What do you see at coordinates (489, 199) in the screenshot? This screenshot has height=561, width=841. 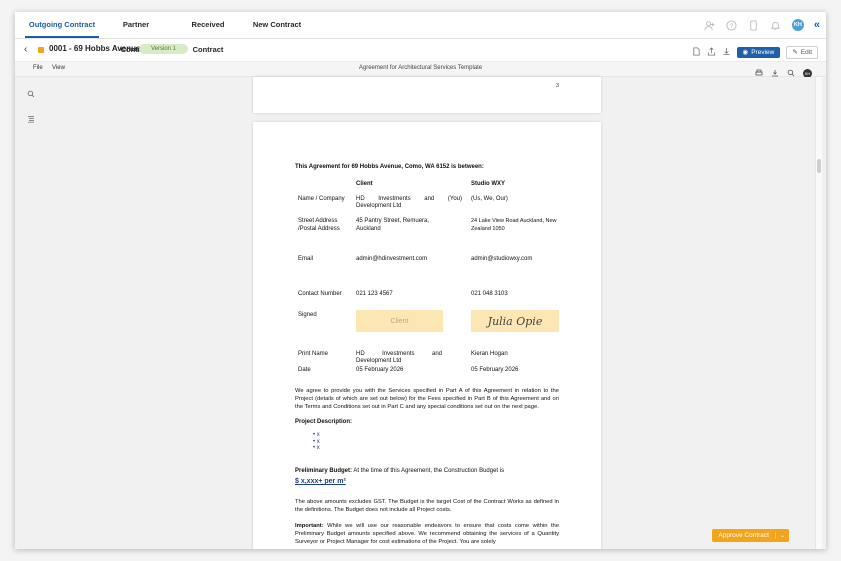 I see `studio-name: (Us, We, Our)` at bounding box center [489, 199].